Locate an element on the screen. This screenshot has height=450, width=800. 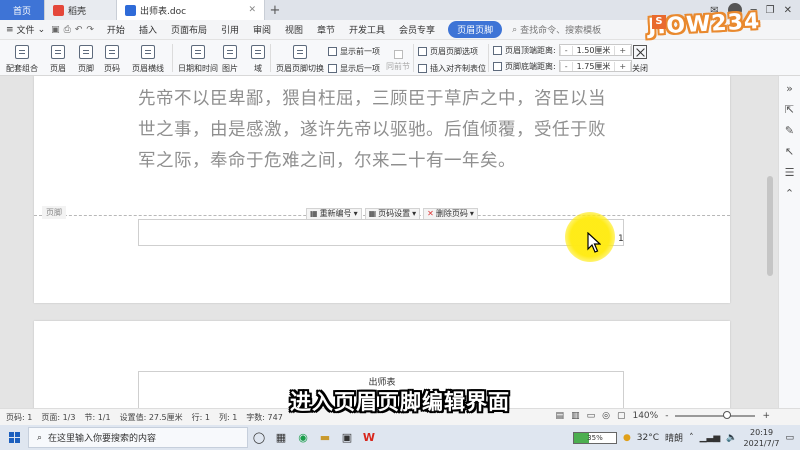
tab-docer-label: 稻壳 is located at coordinates (77, 11).